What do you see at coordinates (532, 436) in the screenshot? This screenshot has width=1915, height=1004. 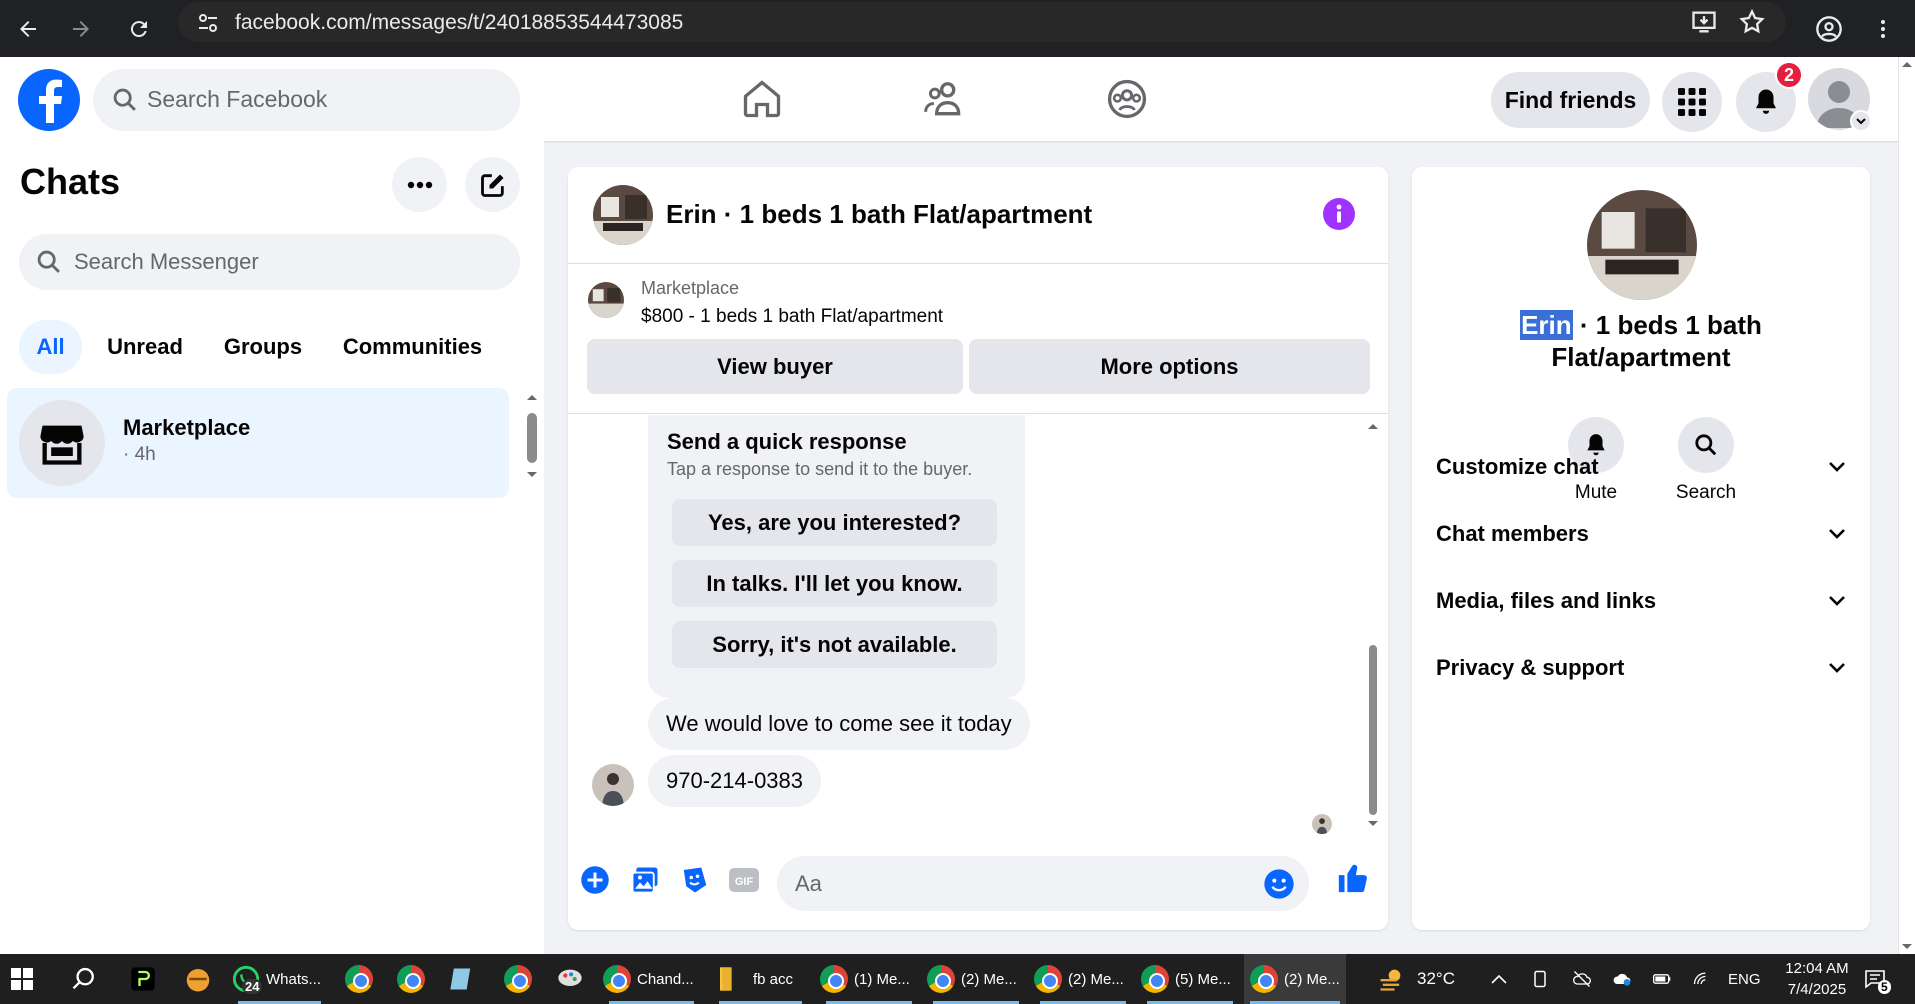 I see `sidebar-scrollbar` at bounding box center [532, 436].